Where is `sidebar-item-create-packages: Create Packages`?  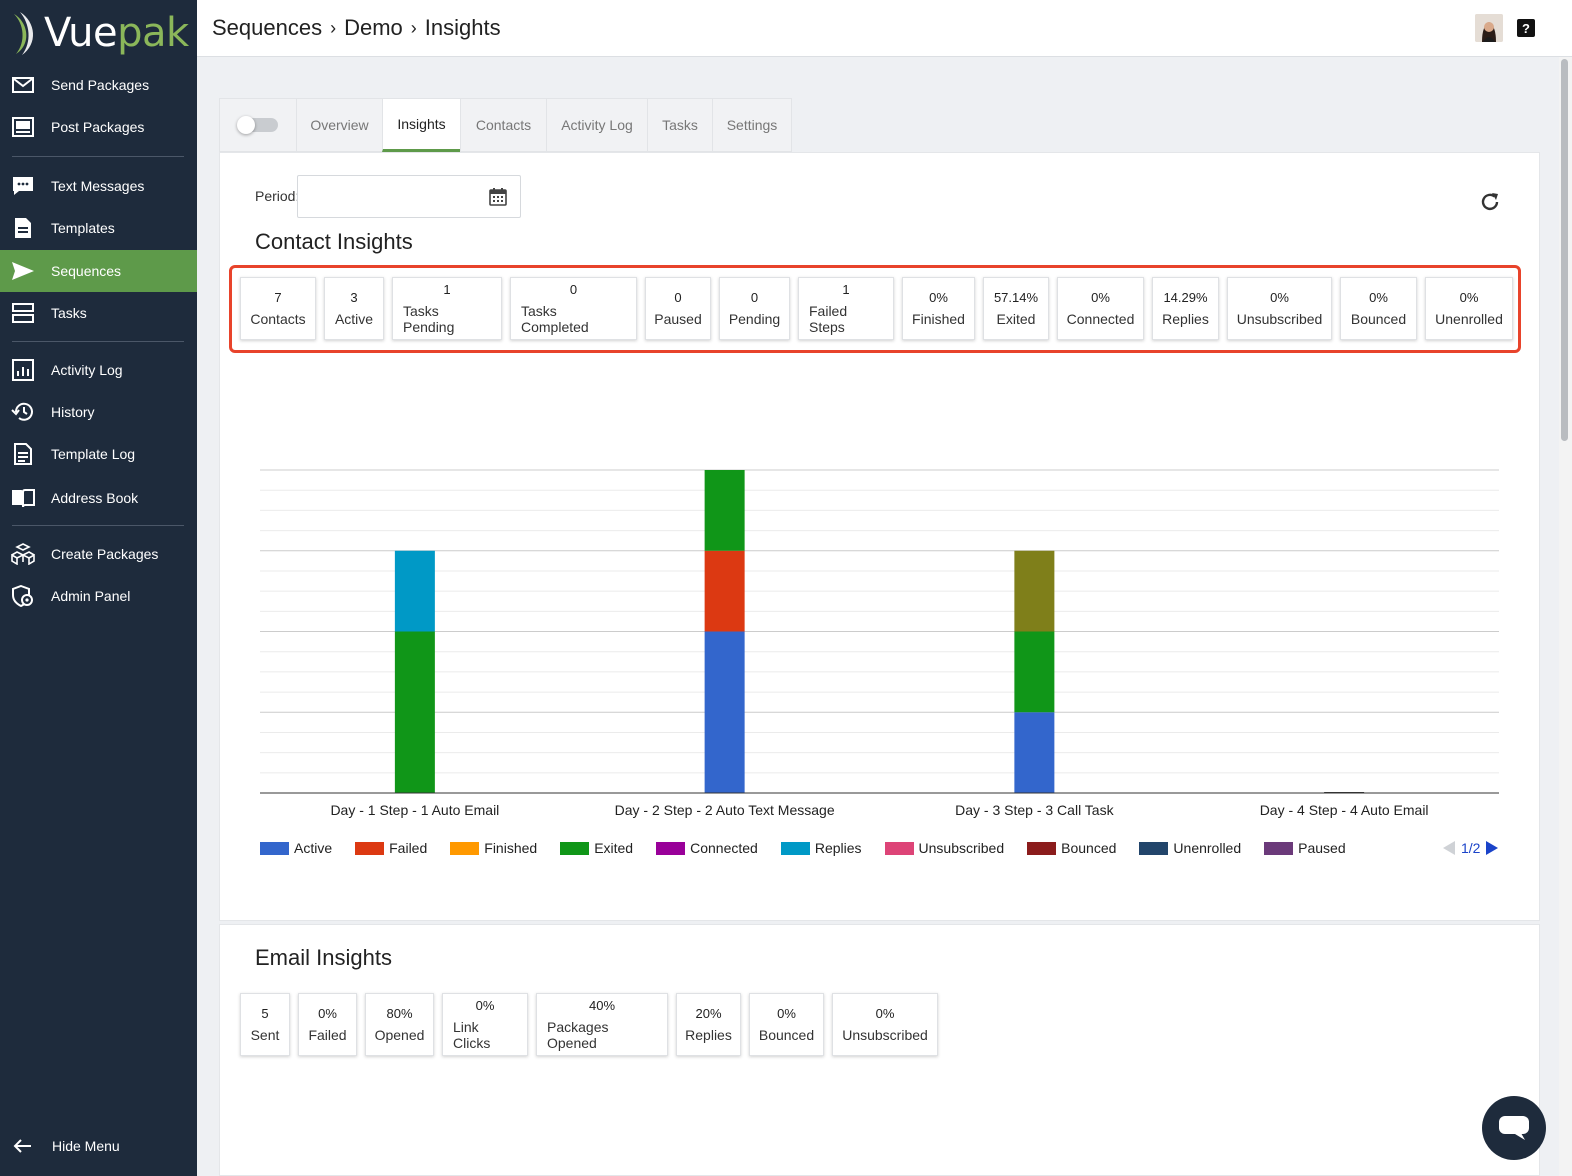
sidebar-item-create-packages: Create Packages is located at coordinates (98, 554).